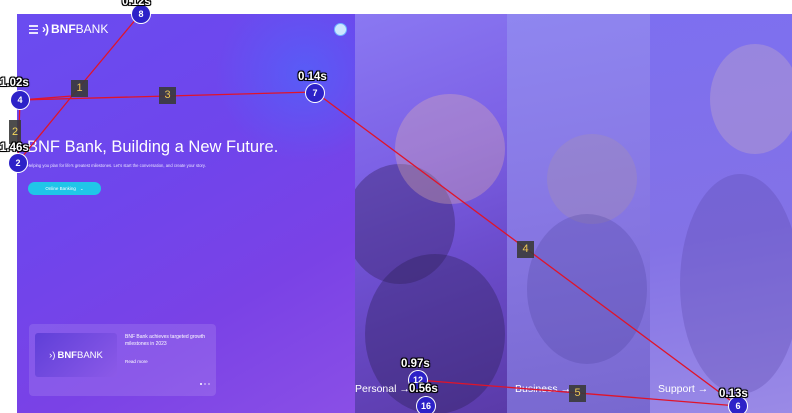  Describe the element at coordinates (8, 206) in the screenshot. I see `left-margin` at that location.